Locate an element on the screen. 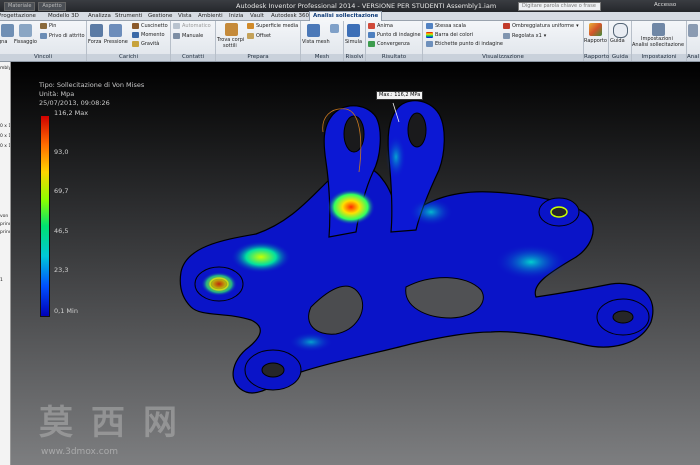  tab-modello-3d: Modello 3D is located at coordinates (63, 16).